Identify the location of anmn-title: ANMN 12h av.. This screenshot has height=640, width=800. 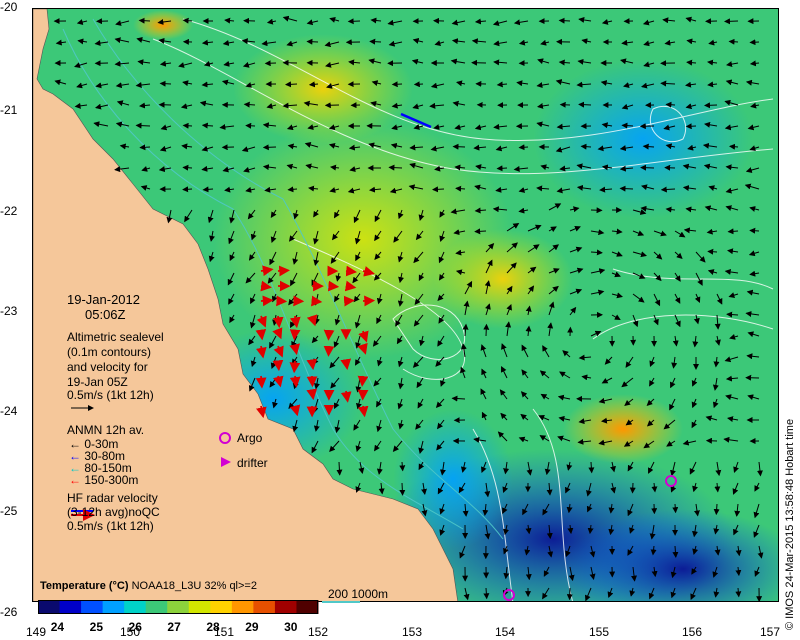
(106, 430).